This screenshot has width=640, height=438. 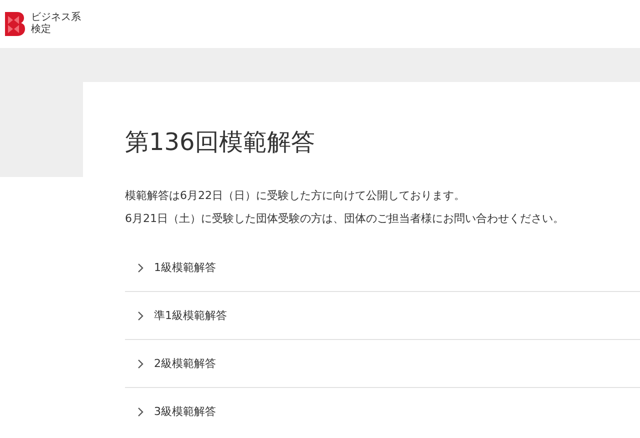 I want to click on notice-text: 6月21日（土）に受験した団体受験の方は、団体のご担当者様にお問い合わせください。, so click(x=345, y=219).